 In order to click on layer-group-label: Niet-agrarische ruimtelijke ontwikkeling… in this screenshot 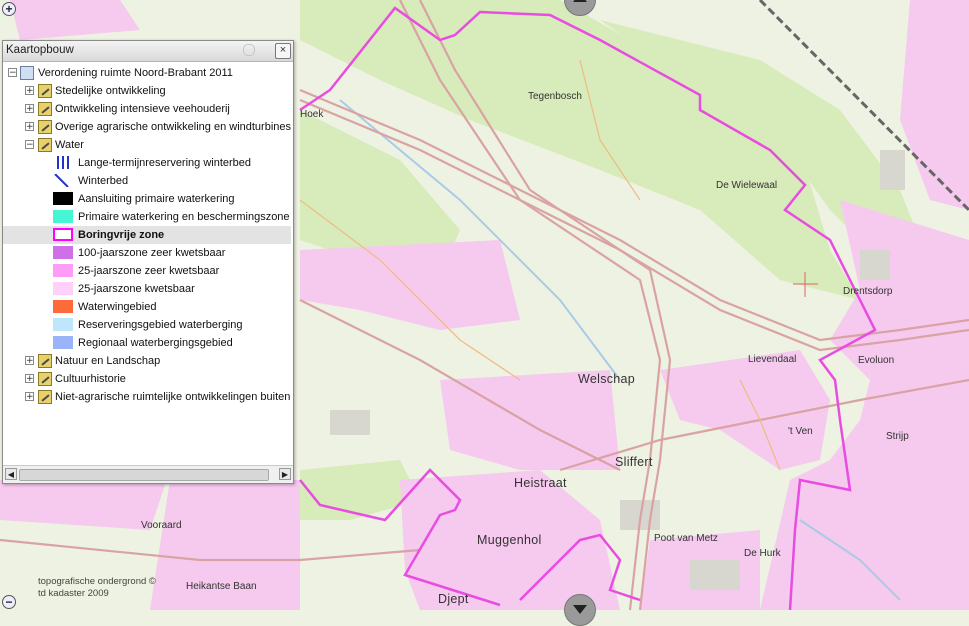, I will do `click(174, 397)`.